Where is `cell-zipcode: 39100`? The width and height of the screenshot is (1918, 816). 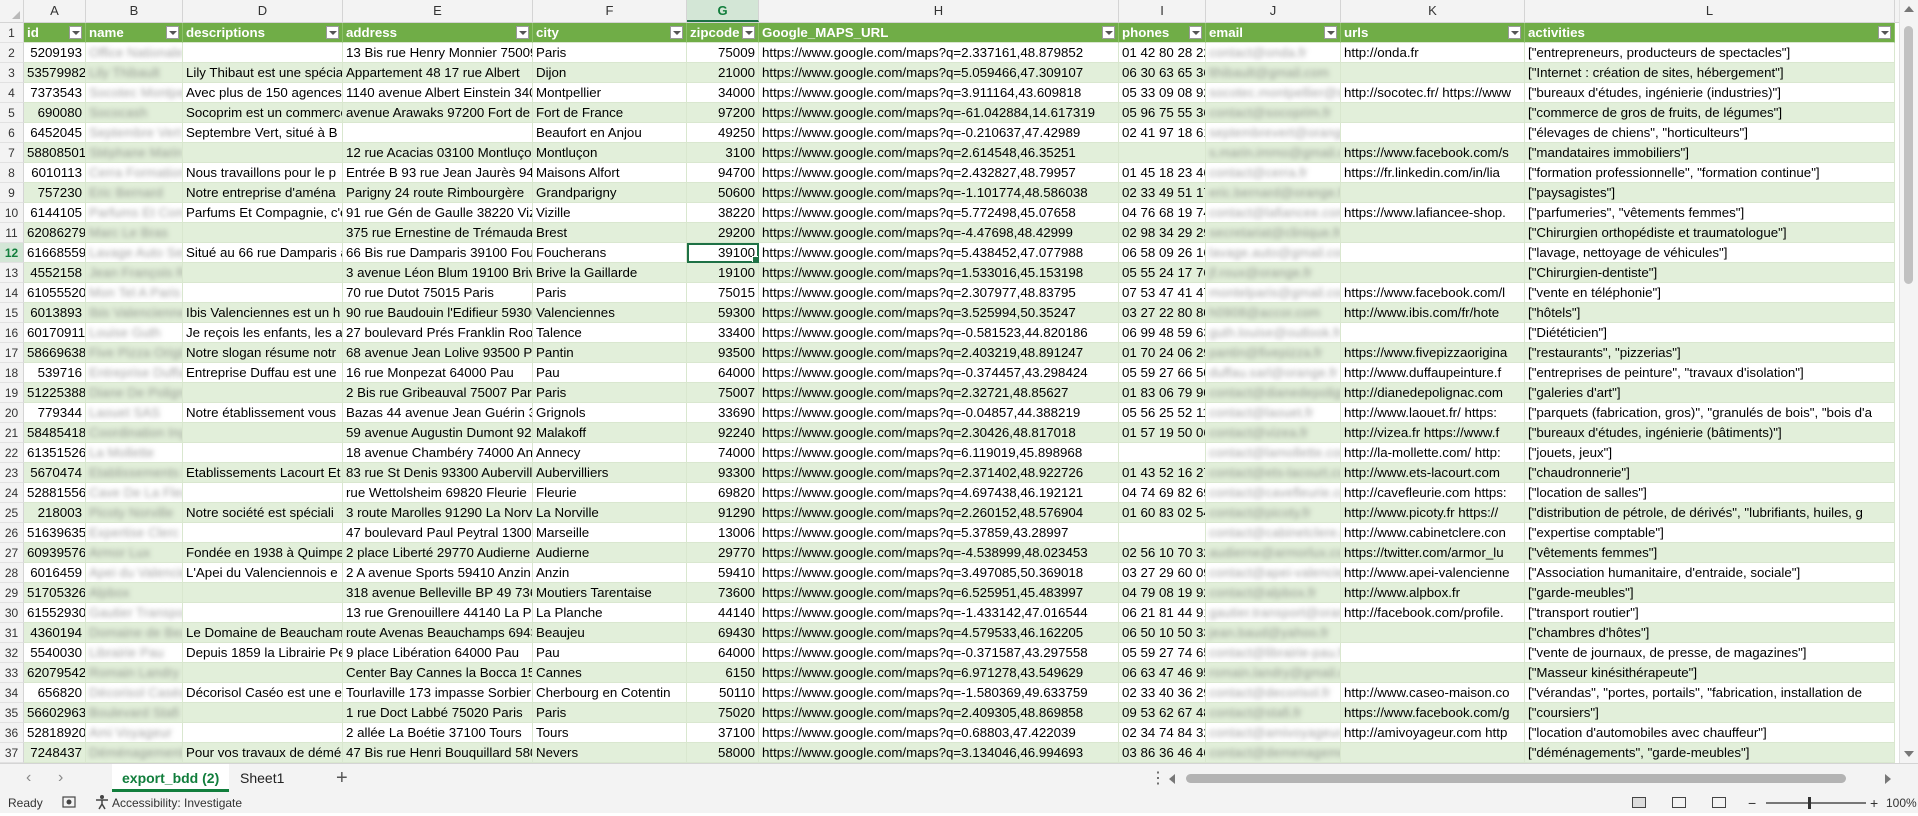 cell-zipcode: 39100 is located at coordinates (723, 253).